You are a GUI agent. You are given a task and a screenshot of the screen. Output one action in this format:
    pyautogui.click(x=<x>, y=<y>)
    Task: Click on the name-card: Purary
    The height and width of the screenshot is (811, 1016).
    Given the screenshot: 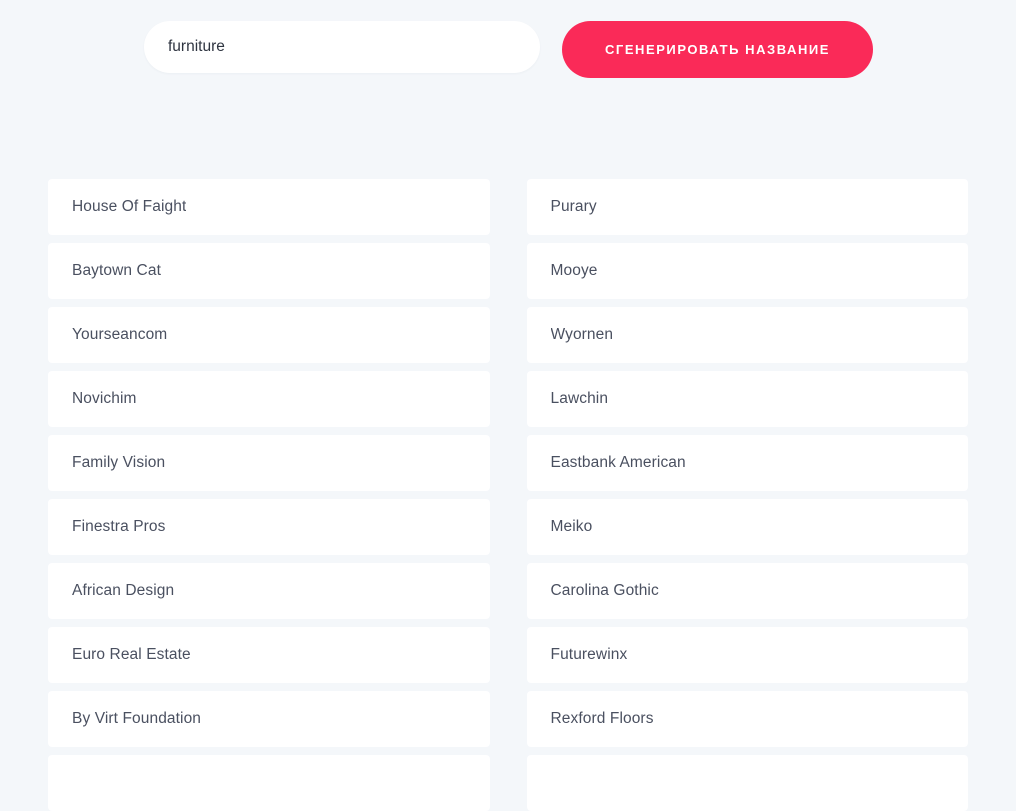 What is the action you would take?
    pyautogui.click(x=747, y=207)
    